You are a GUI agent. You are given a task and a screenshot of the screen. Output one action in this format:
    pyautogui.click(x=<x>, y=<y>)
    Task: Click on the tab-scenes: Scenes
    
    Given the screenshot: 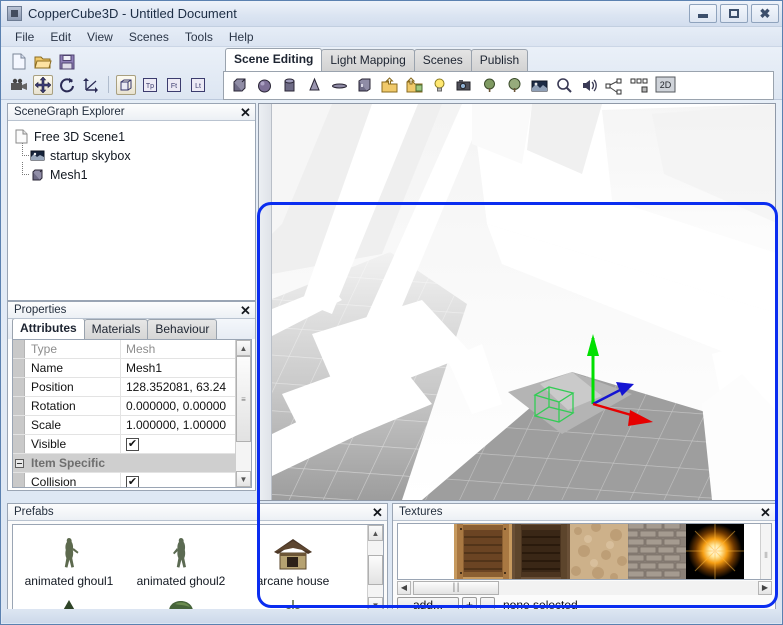 What is the action you would take?
    pyautogui.click(x=442, y=60)
    